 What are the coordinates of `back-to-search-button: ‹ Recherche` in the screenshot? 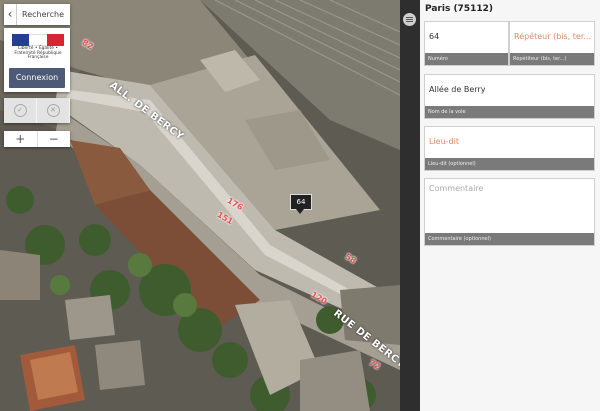 It's located at (37, 14).